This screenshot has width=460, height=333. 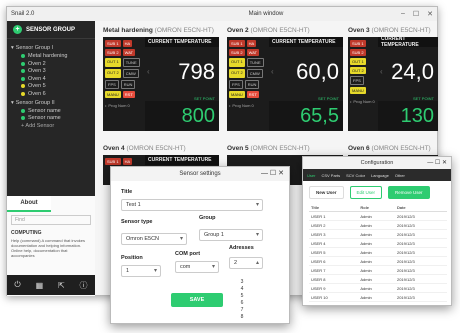 What do you see at coordinates (430, 14) in the screenshot?
I see `close-icon: ✕` at bounding box center [430, 14].